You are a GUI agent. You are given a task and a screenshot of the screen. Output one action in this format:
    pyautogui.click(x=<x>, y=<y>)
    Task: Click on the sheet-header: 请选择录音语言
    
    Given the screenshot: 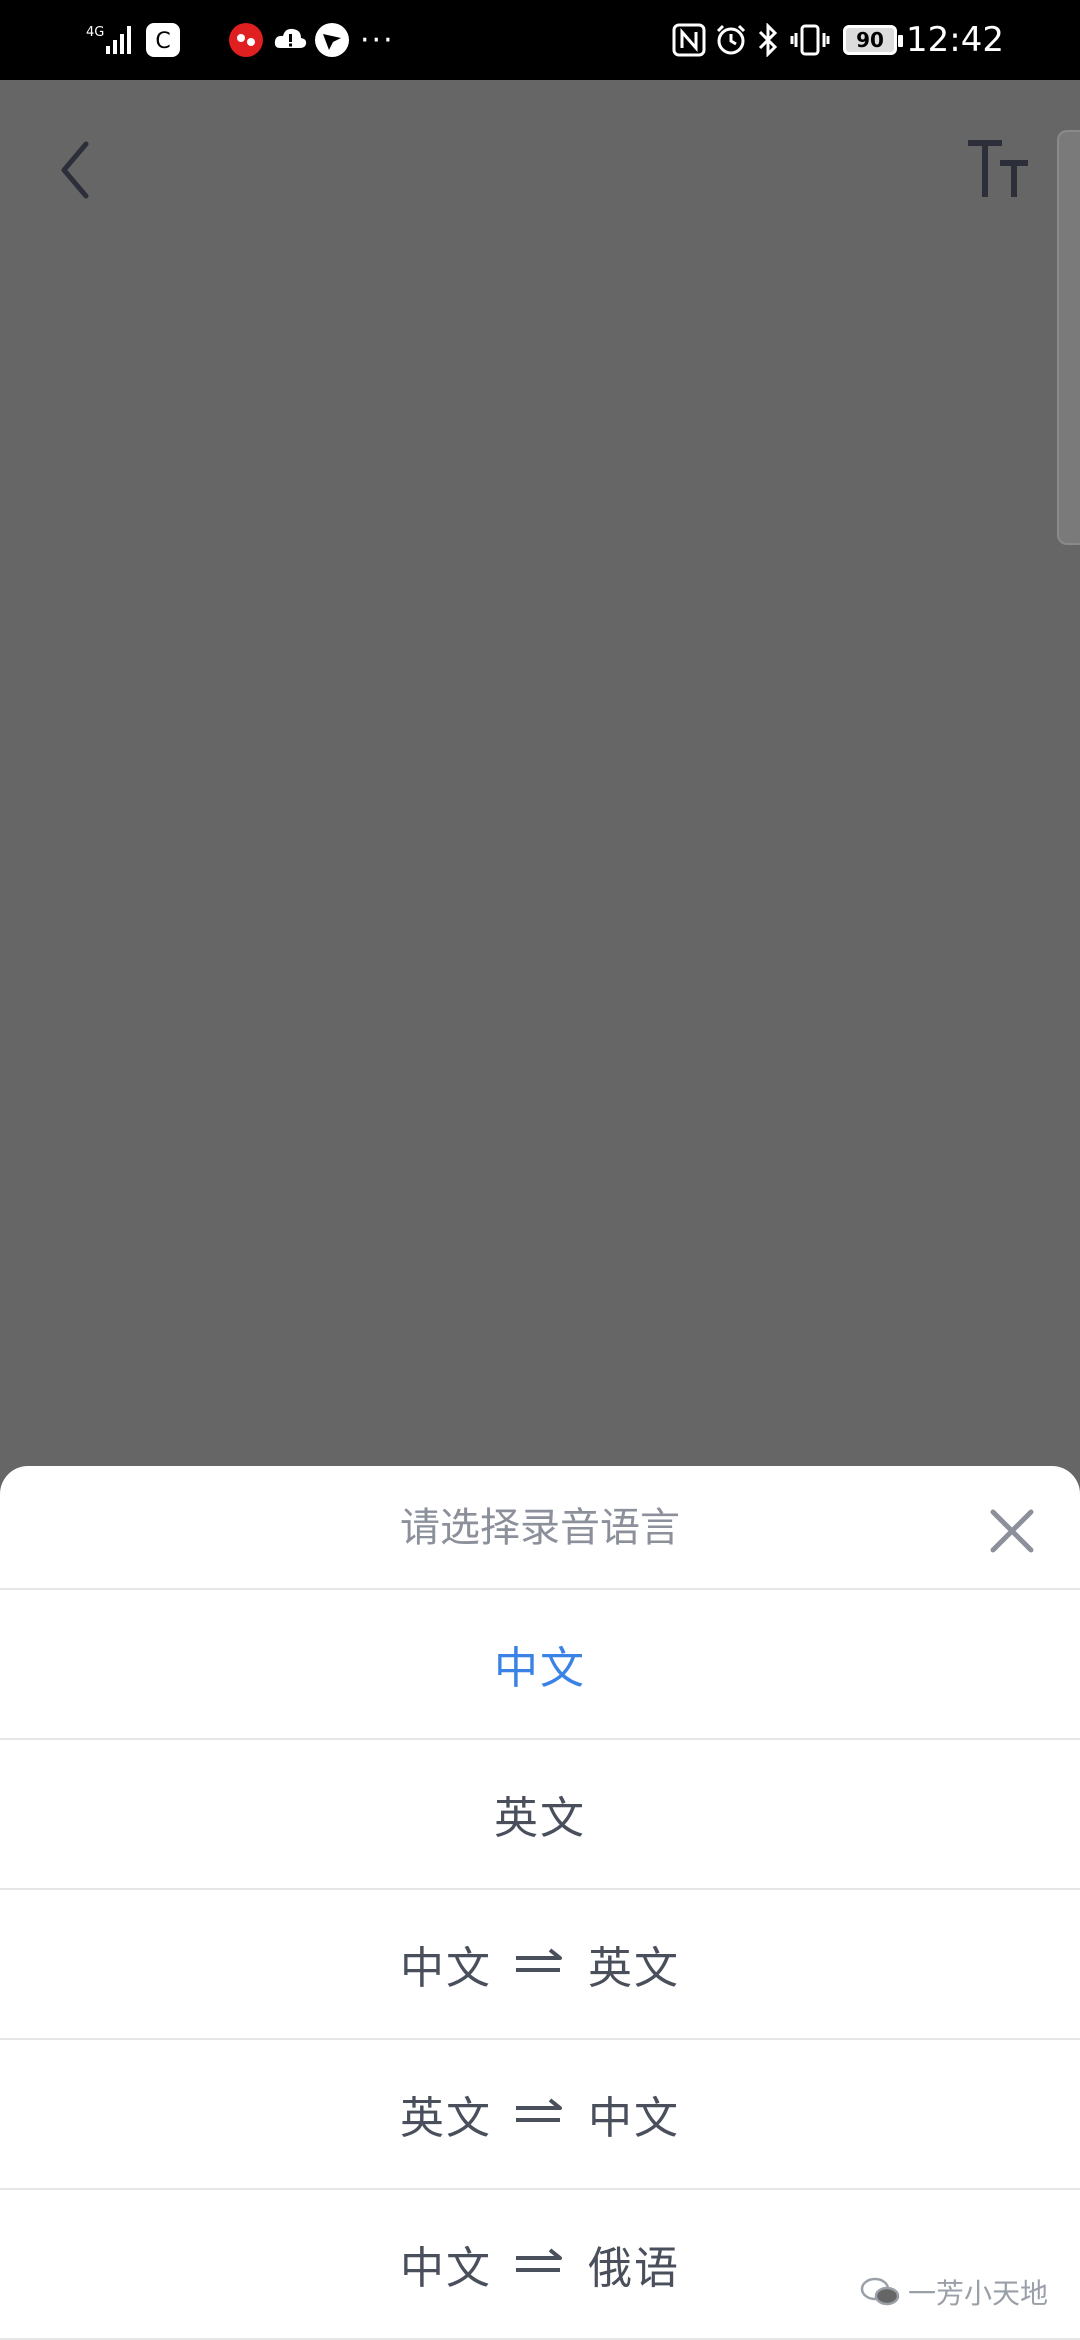 What is the action you would take?
    pyautogui.click(x=540, y=1528)
    